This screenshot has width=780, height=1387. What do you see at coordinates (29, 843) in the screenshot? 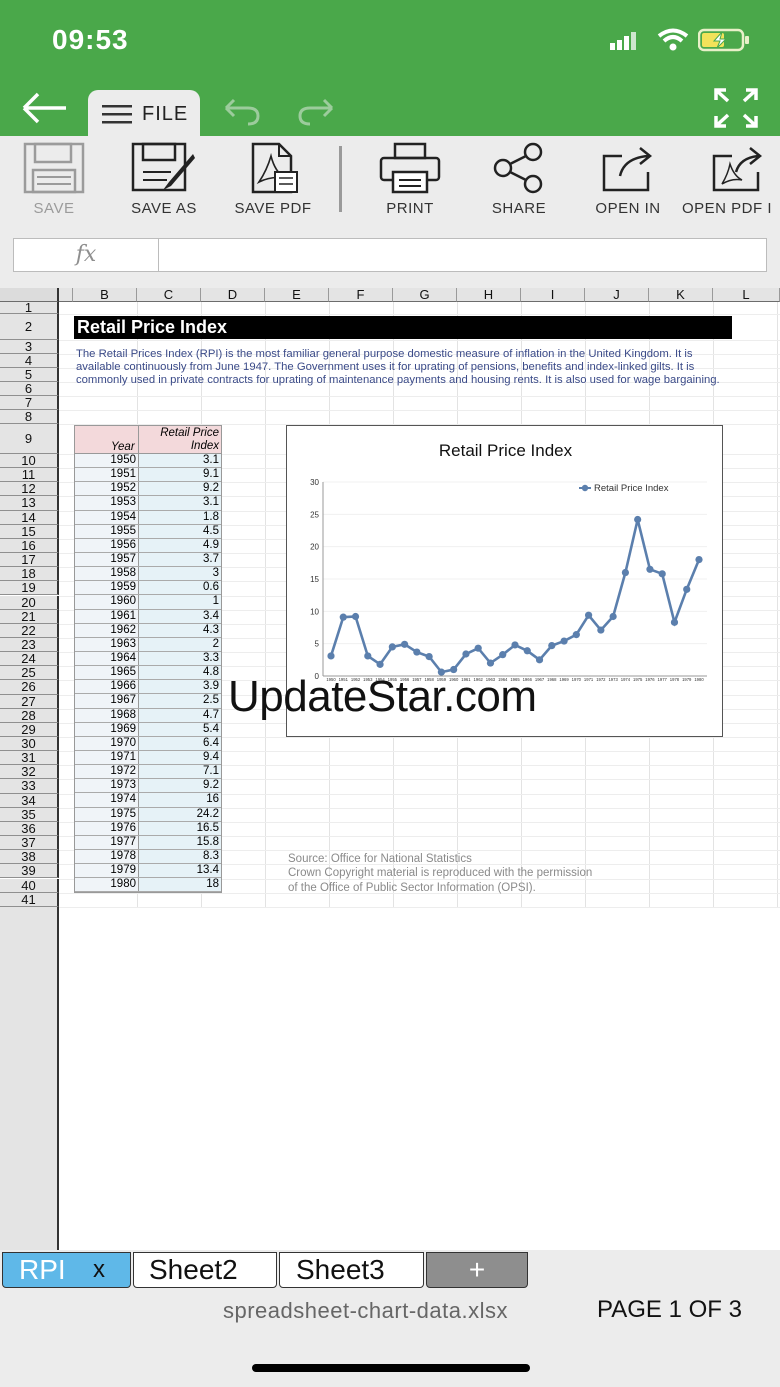
I see `row-header-37: 37` at bounding box center [29, 843].